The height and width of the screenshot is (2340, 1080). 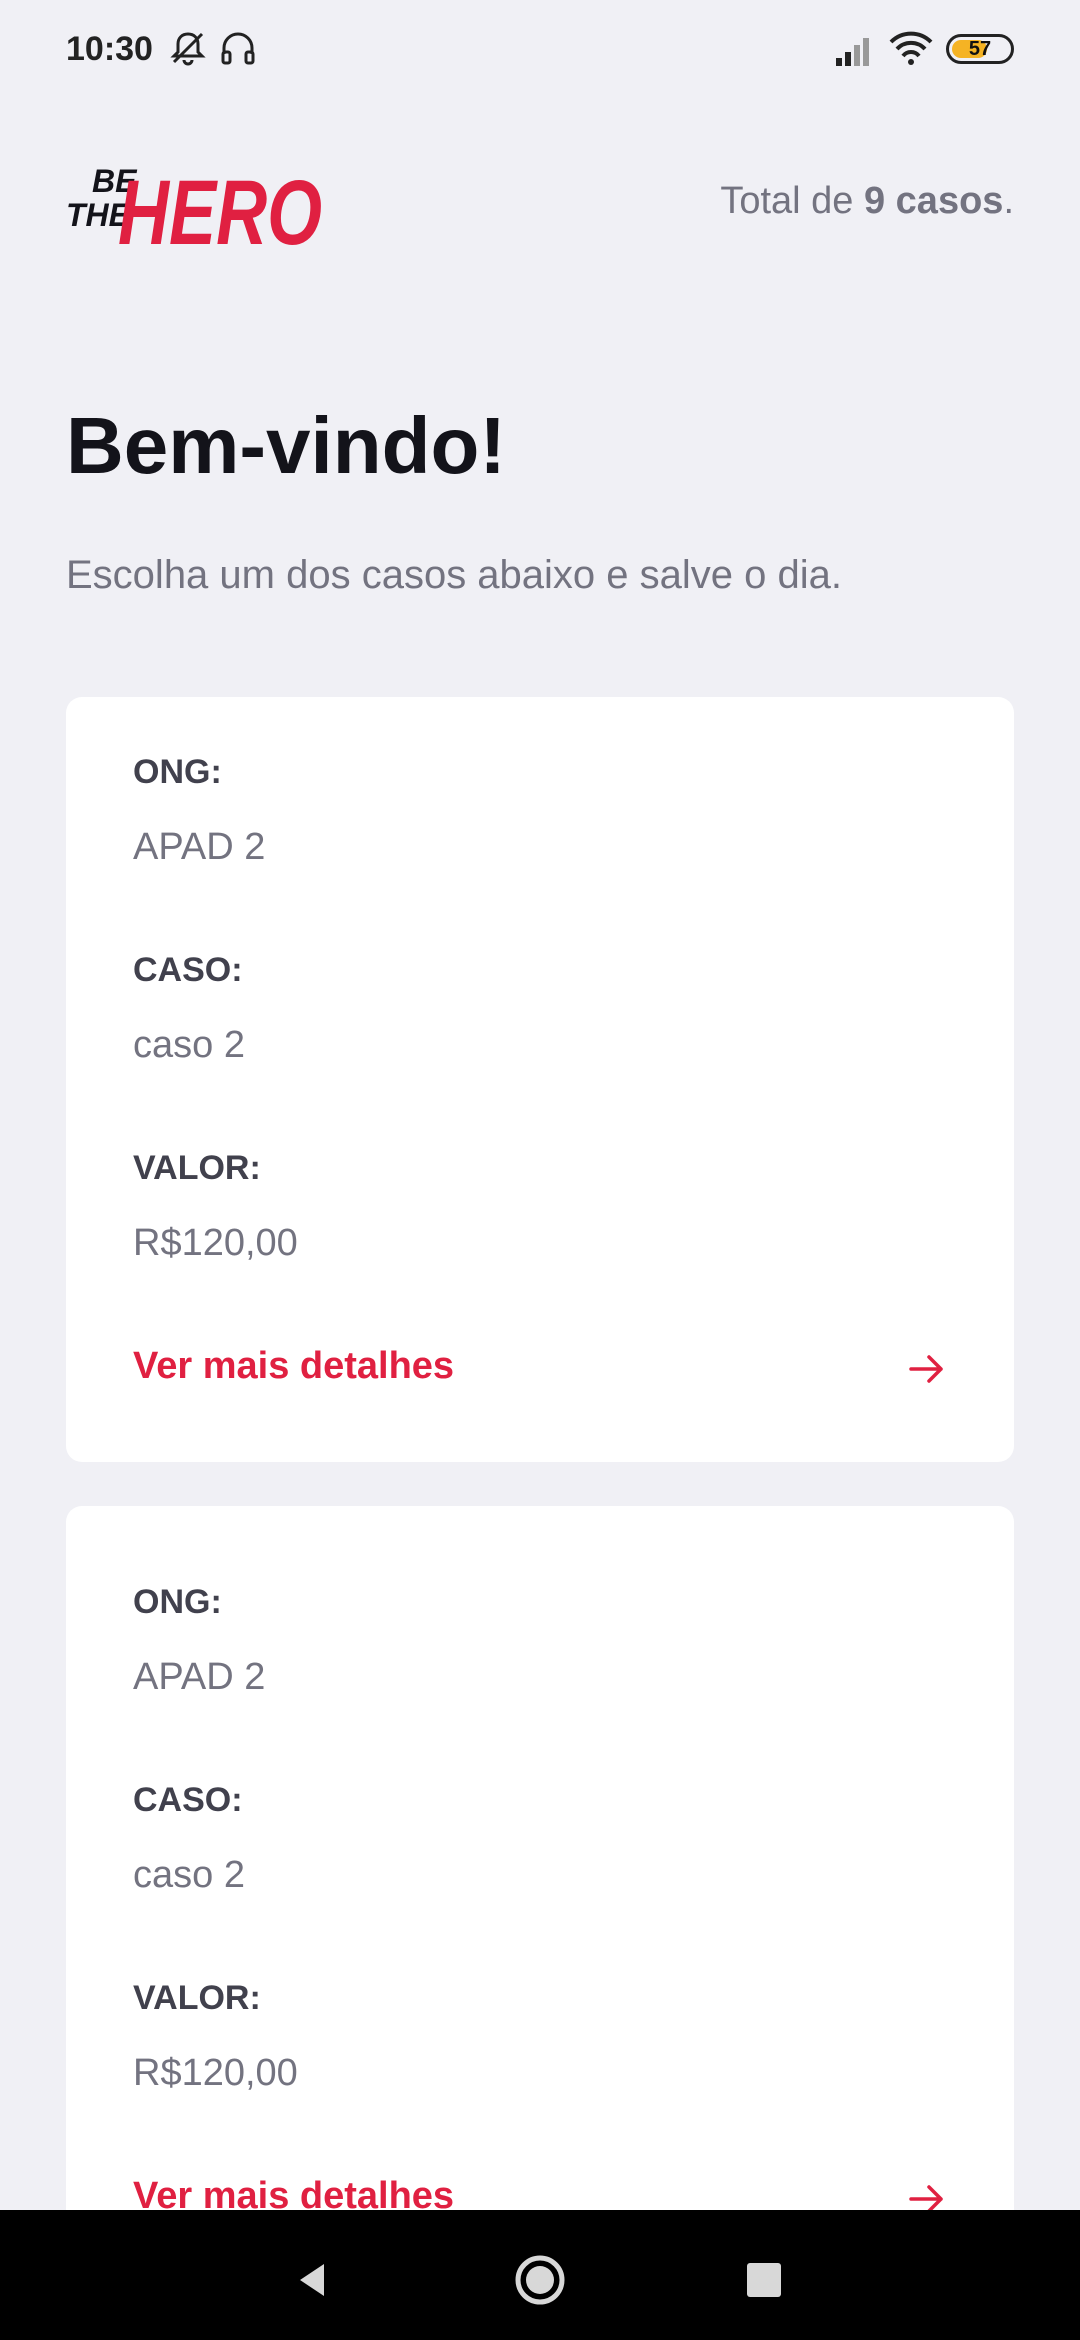 I want to click on total-cases: Total de 9 casos., so click(x=867, y=201).